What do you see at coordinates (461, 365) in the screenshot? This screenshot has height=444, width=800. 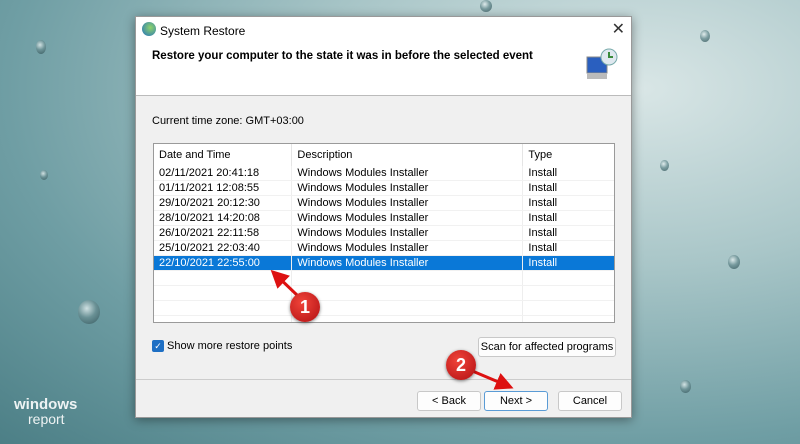 I see `annotation-badge-2: 2` at bounding box center [461, 365].